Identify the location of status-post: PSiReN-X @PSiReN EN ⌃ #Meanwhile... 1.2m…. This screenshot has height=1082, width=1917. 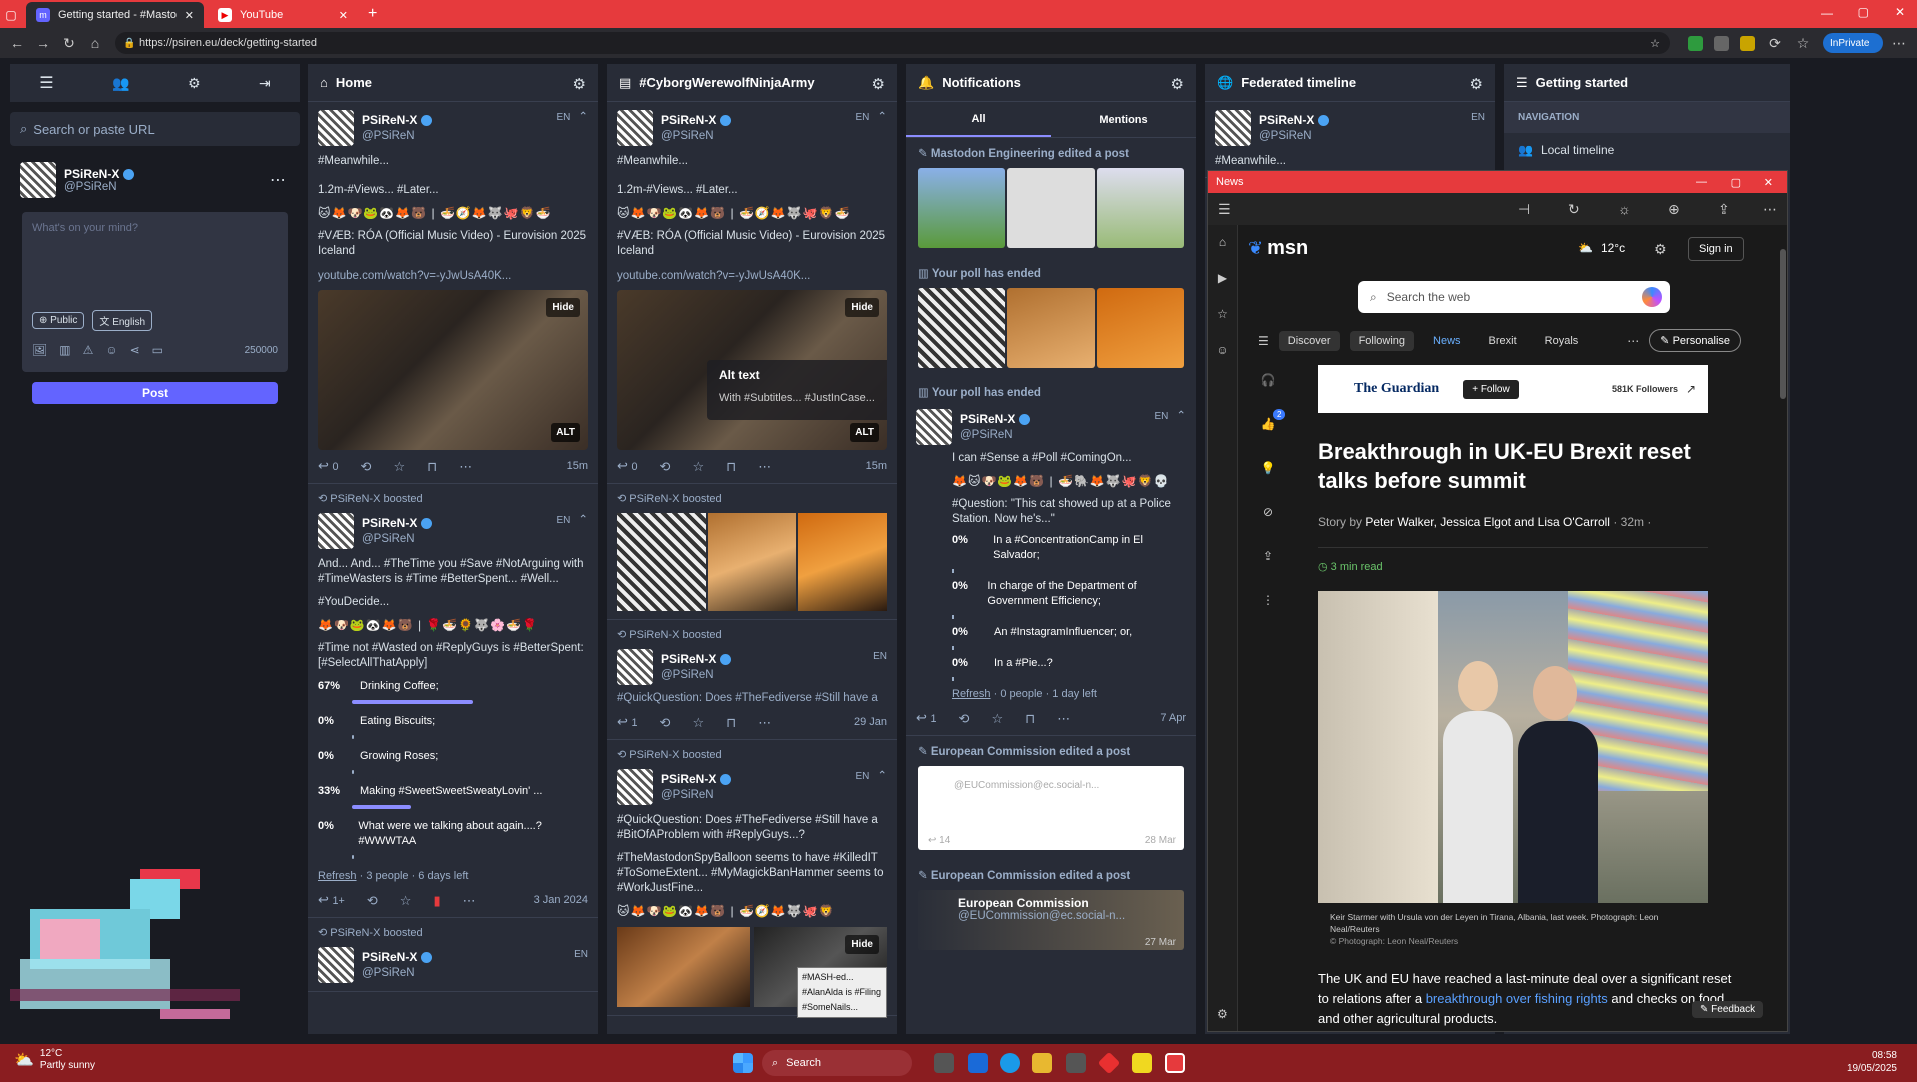
(752, 293).